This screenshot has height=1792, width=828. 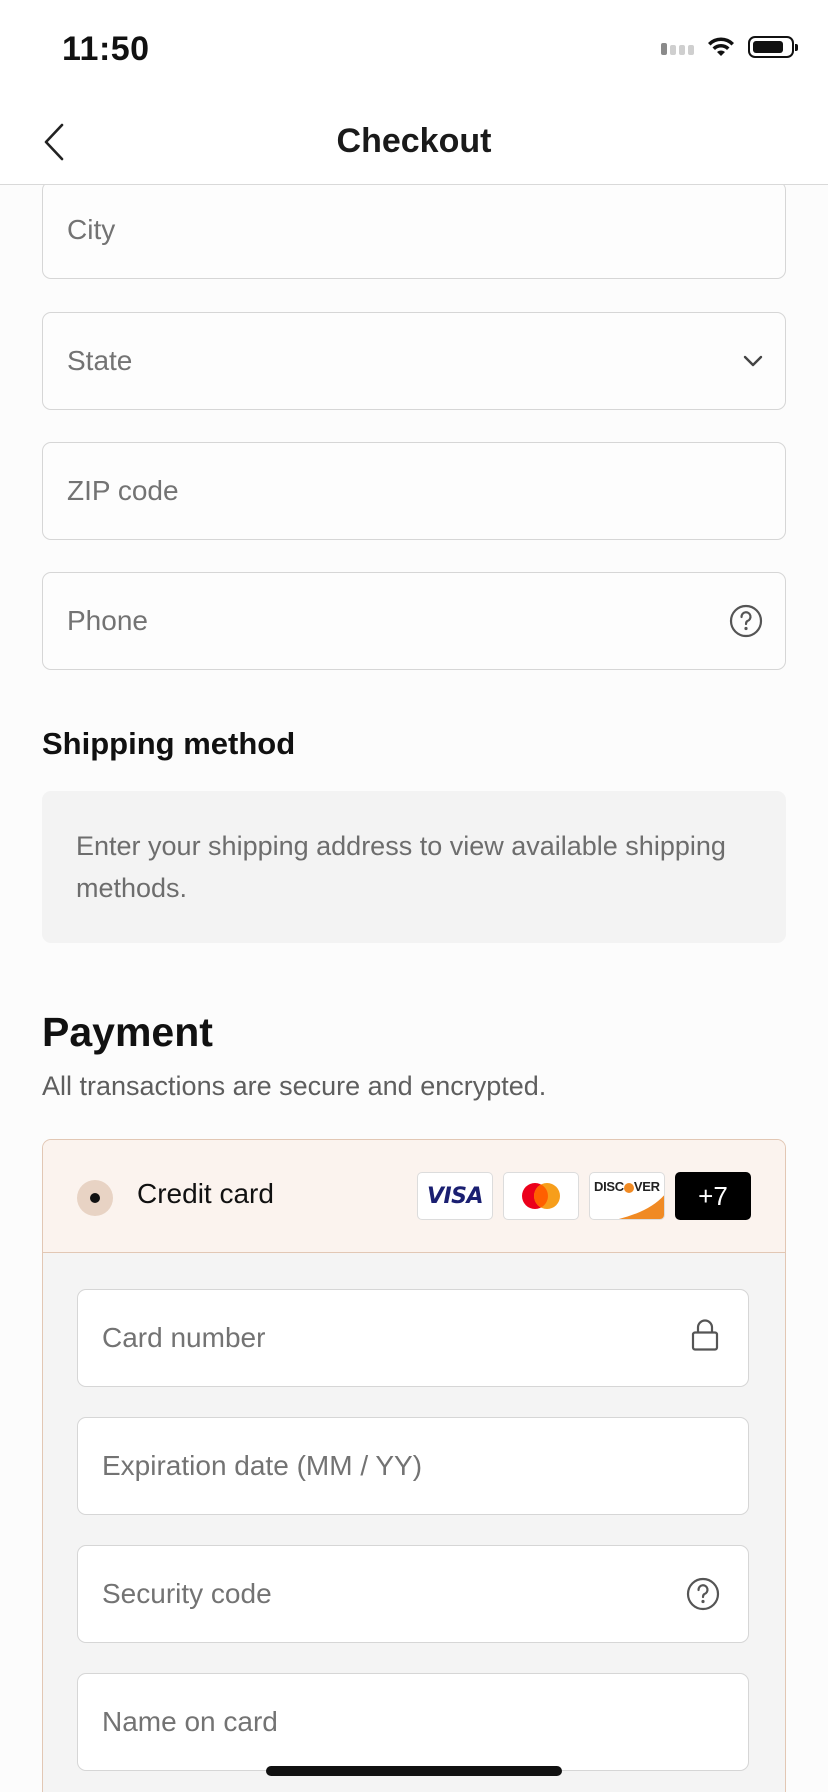 I want to click on phone-placeholder: Phone, so click(x=107, y=620).